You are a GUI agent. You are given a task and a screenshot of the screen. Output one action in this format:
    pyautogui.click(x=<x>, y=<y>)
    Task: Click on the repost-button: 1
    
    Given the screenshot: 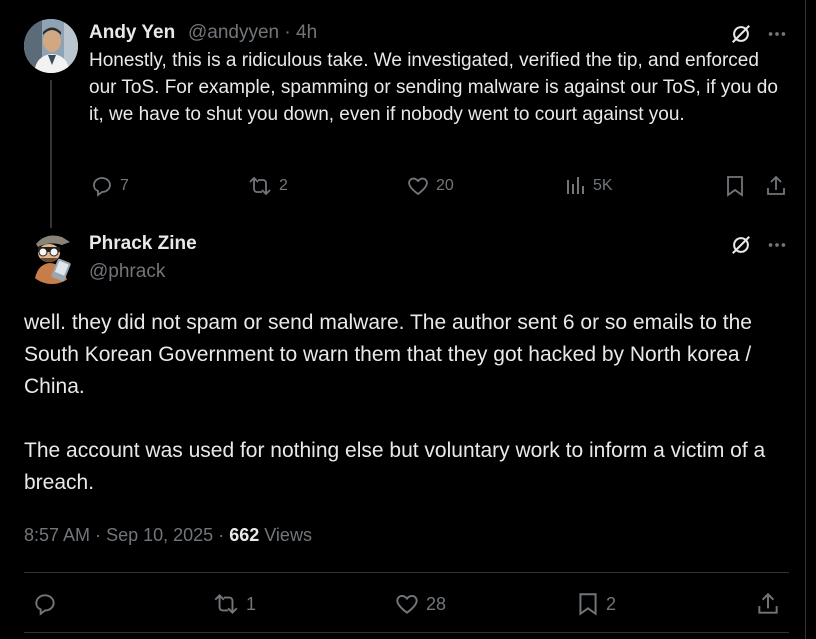 What is the action you would take?
    pyautogui.click(x=234, y=604)
    